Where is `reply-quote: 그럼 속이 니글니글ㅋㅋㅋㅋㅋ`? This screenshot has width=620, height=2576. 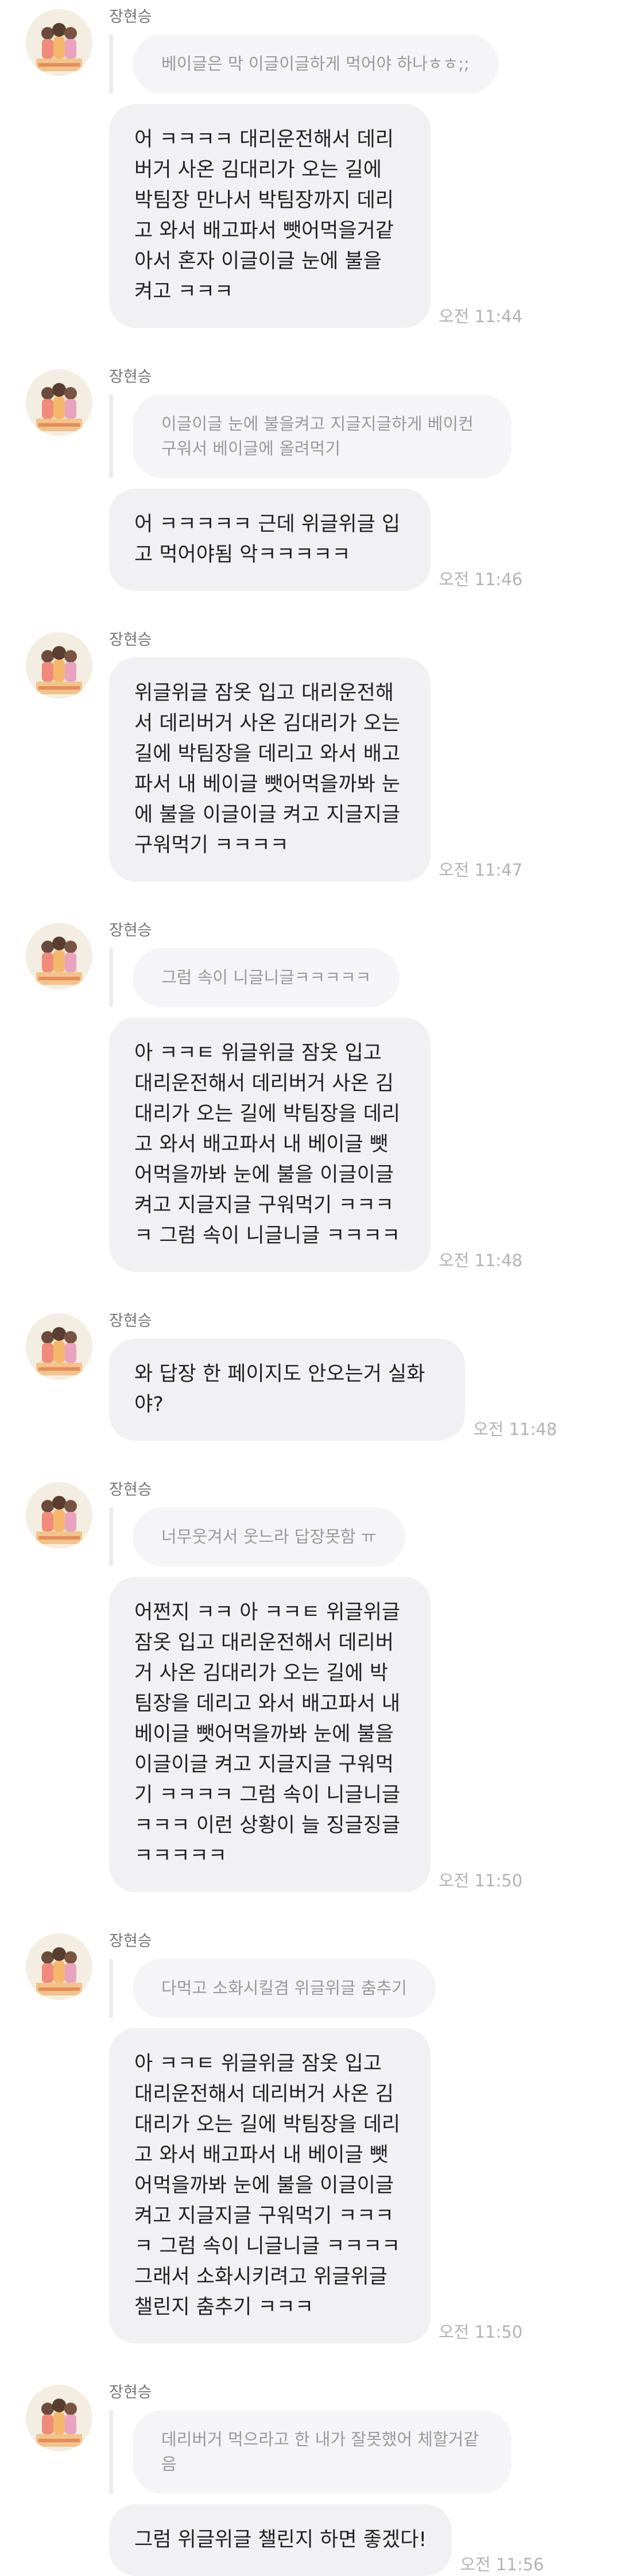 reply-quote: 그럼 속이 니글니글ㅋㅋㅋㅋㅋ is located at coordinates (336, 977).